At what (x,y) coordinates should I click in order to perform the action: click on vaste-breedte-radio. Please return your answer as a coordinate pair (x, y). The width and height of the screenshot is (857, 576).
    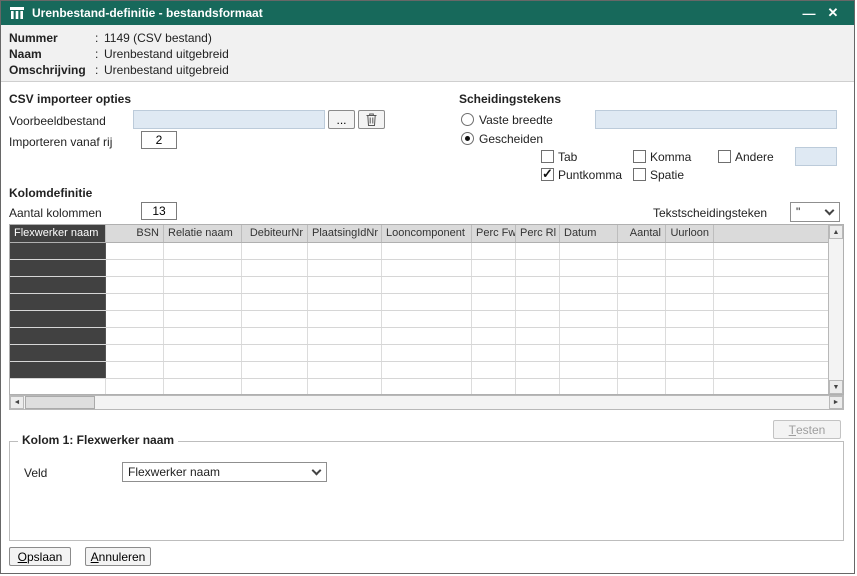
    Looking at the image, I should click on (467, 119).